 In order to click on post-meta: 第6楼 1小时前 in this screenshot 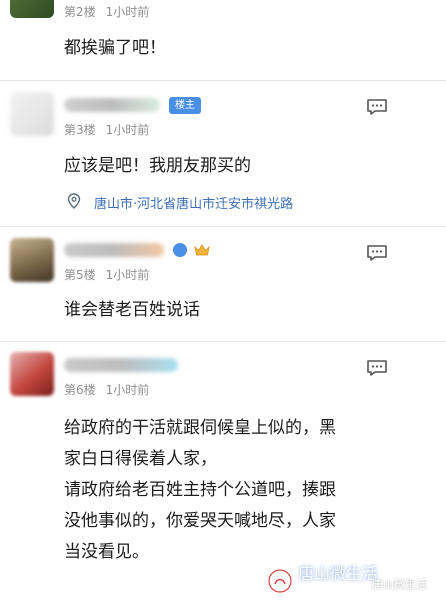, I will do `click(111, 389)`.